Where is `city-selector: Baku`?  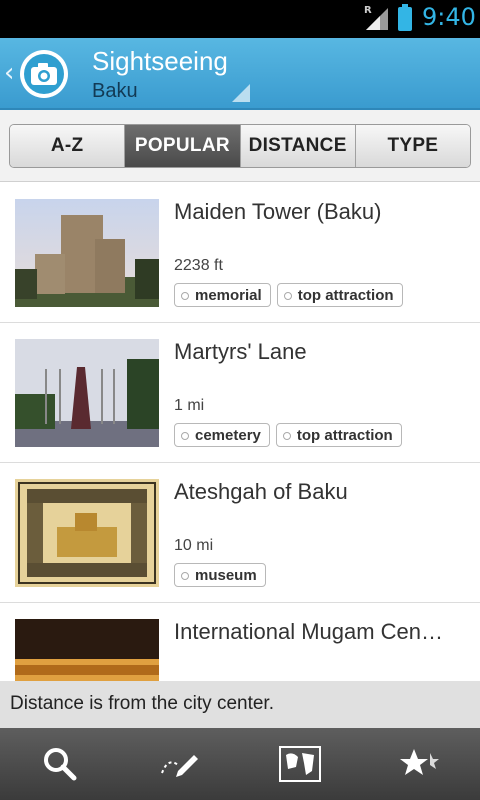
city-selector: Baku is located at coordinates (115, 91).